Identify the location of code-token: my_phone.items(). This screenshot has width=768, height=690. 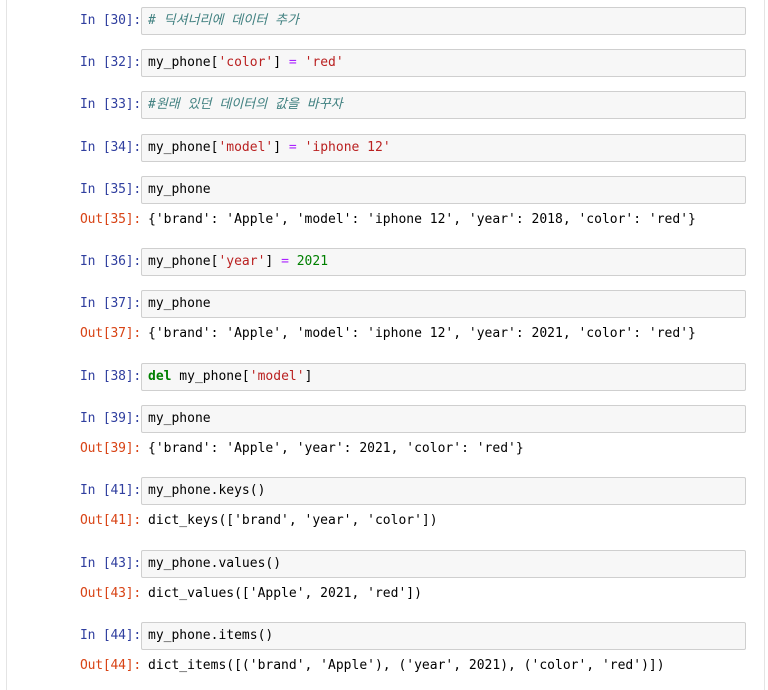
(211, 635).